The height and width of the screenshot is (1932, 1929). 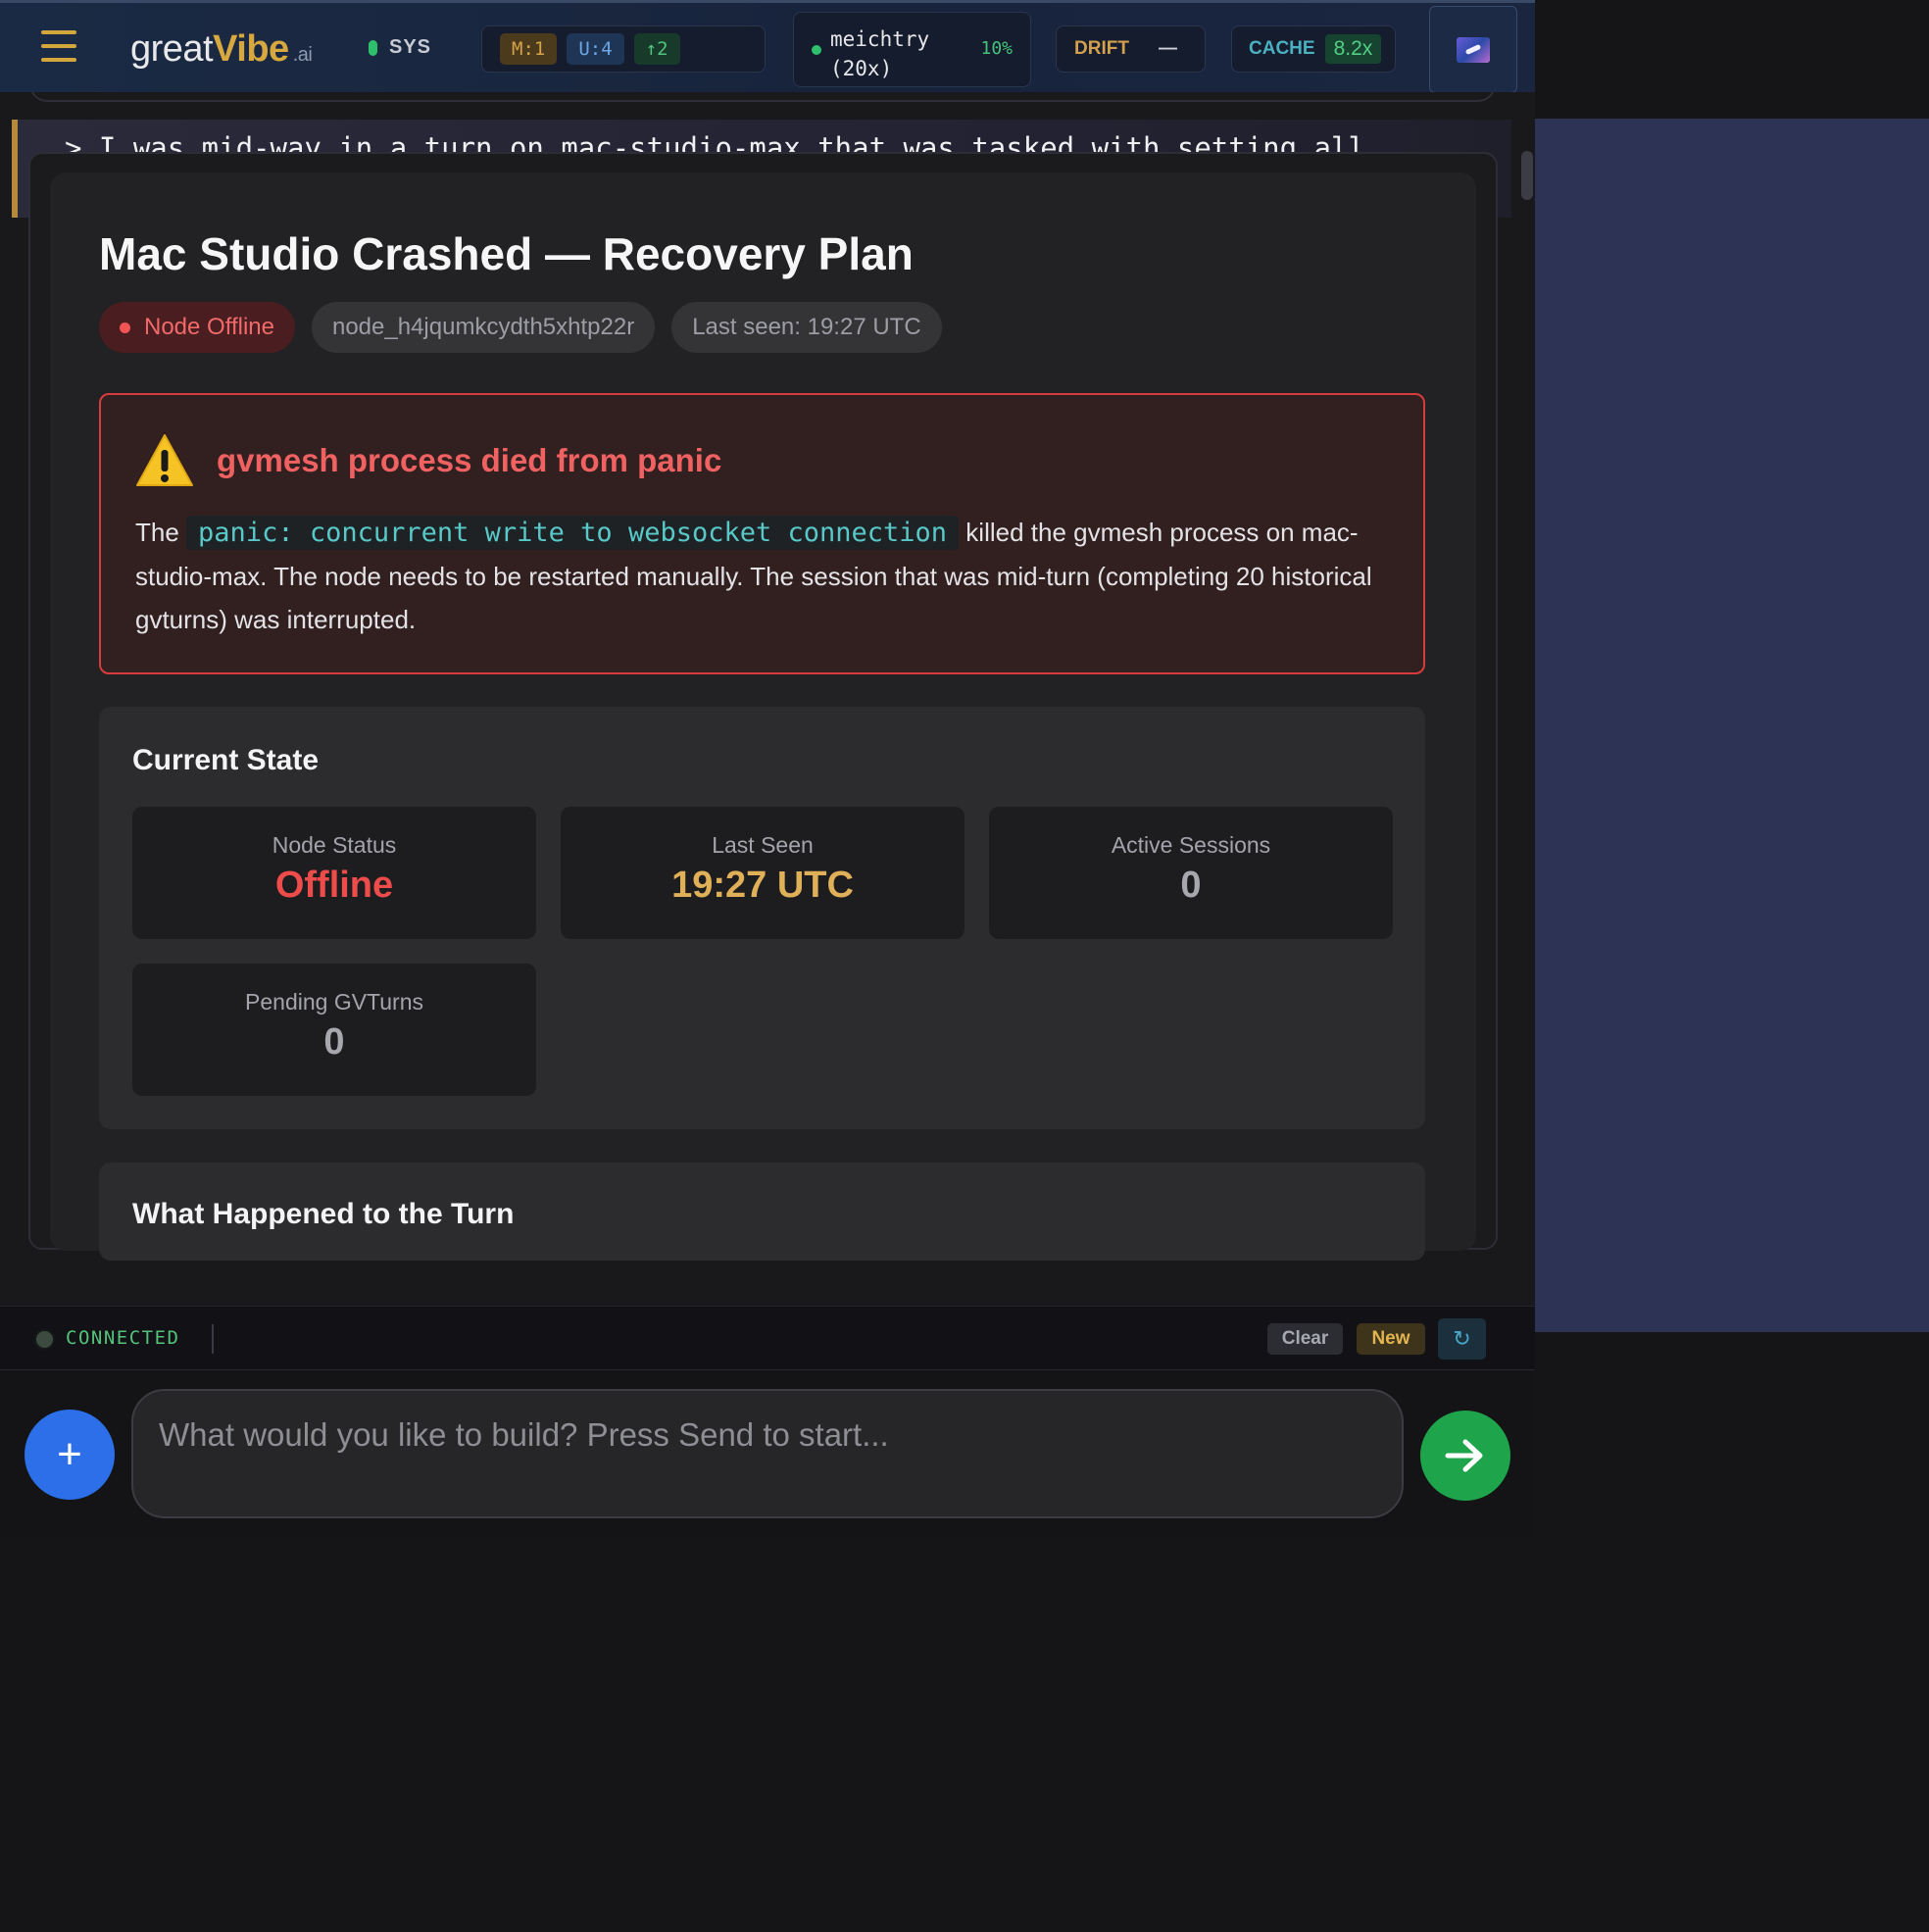 I want to click on menu-icon, so click(x=59, y=47).